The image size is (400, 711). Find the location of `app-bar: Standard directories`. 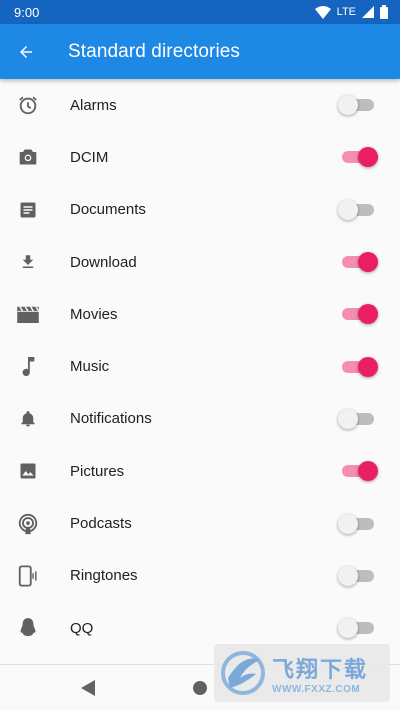

app-bar: Standard directories is located at coordinates (200, 51).